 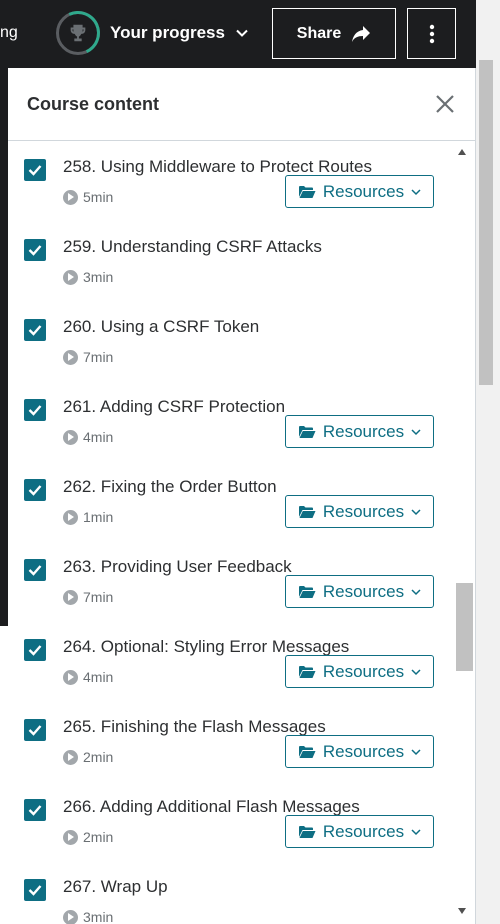 What do you see at coordinates (170, 487) in the screenshot?
I see `lecture-title: 262. Fixing the Order Button` at bounding box center [170, 487].